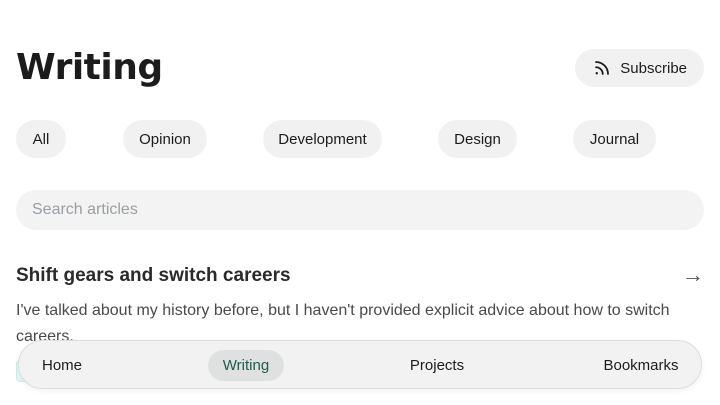 This screenshot has height=405, width=720. I want to click on subscribe-label: Subscribe, so click(653, 68).